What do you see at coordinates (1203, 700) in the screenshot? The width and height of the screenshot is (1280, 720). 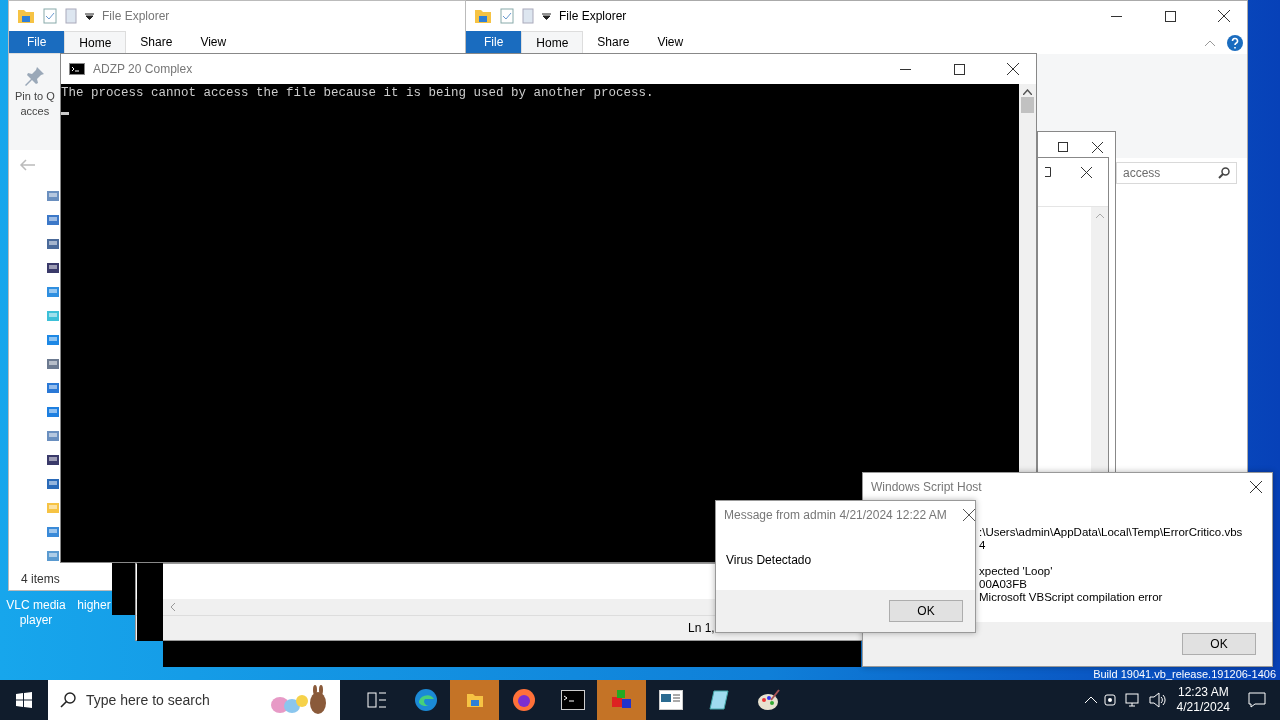 I see `clock: 12:23 AM 4/21/2024` at bounding box center [1203, 700].